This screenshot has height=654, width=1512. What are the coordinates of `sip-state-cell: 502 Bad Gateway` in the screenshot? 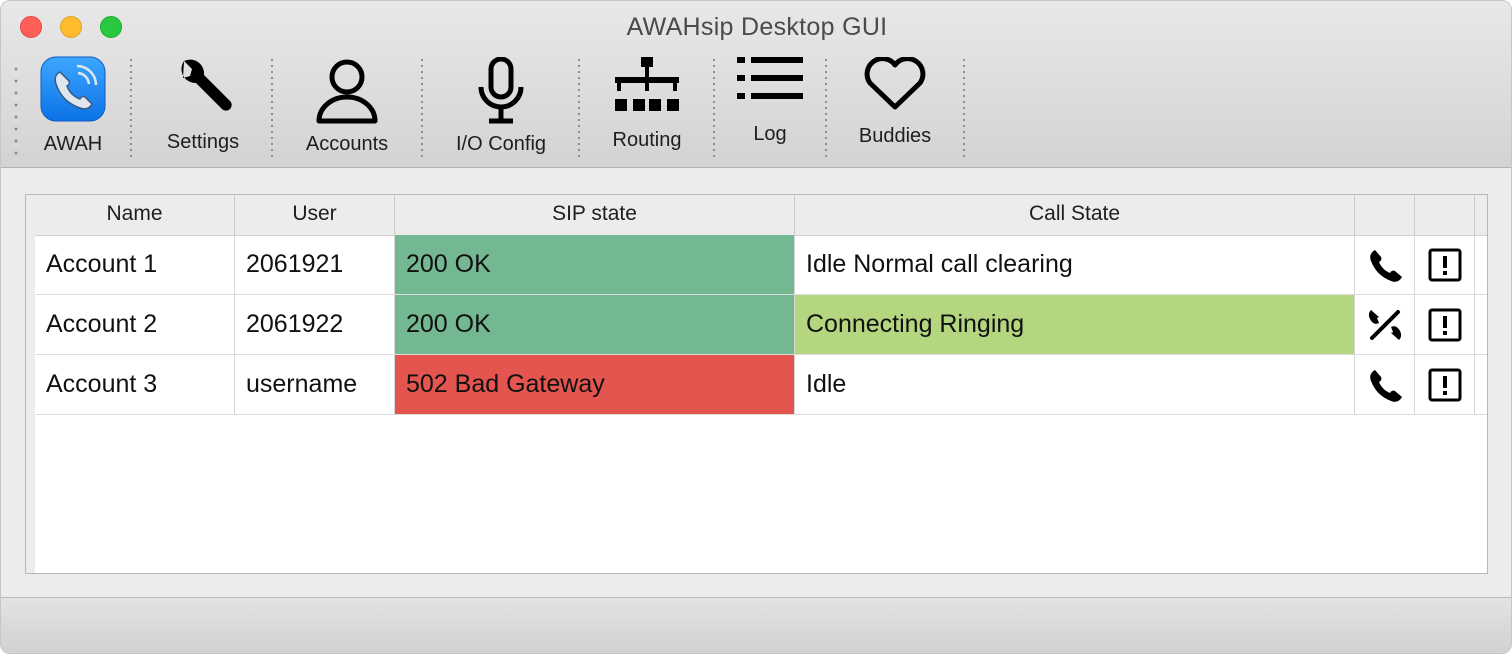 It's located at (595, 384).